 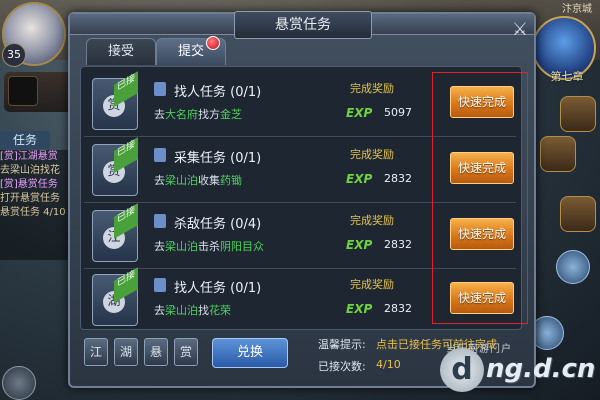 I want to click on skill-slot-icon, so click(x=23, y=91).